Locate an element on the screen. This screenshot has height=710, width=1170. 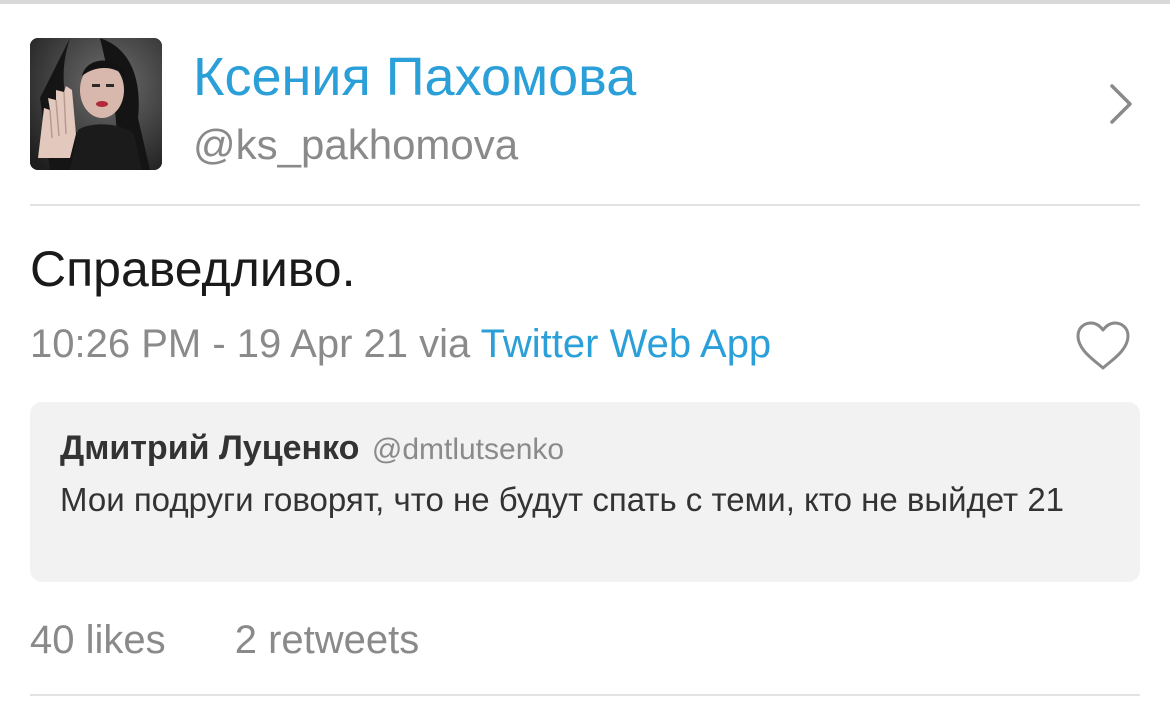
via-label: via is located at coordinates (445, 344).